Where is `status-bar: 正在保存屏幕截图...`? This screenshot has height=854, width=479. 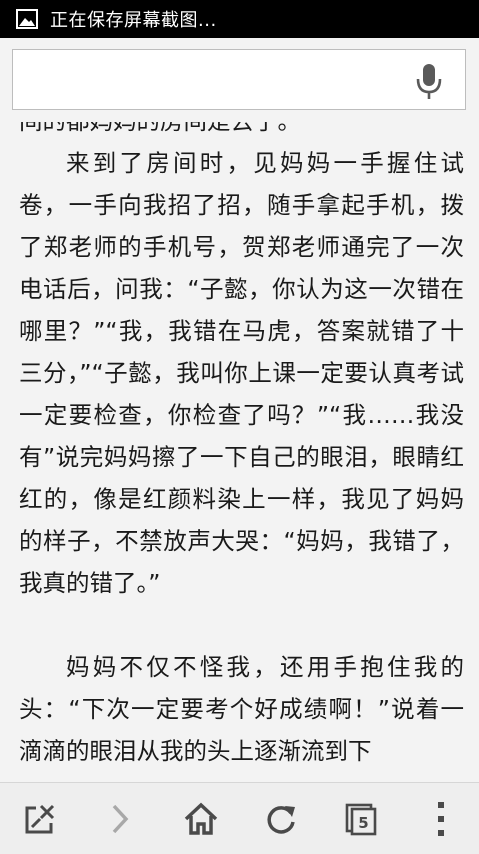
status-bar: 正在保存屏幕截图... is located at coordinates (239, 19).